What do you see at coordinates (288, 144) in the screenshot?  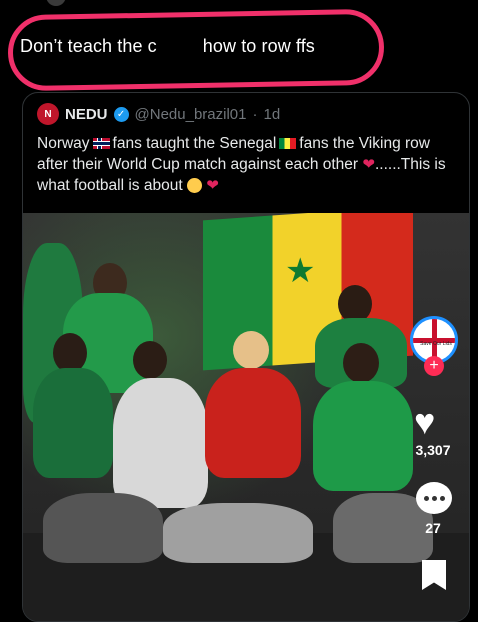 I see `senegal-flag-icon` at bounding box center [288, 144].